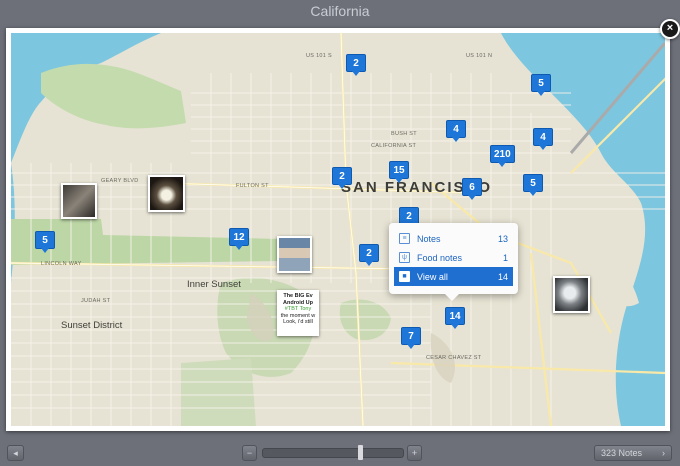 The image size is (680, 466). What do you see at coordinates (453, 276) in the screenshot?
I see `popover-row-view-all: ■ View all 14` at bounding box center [453, 276].